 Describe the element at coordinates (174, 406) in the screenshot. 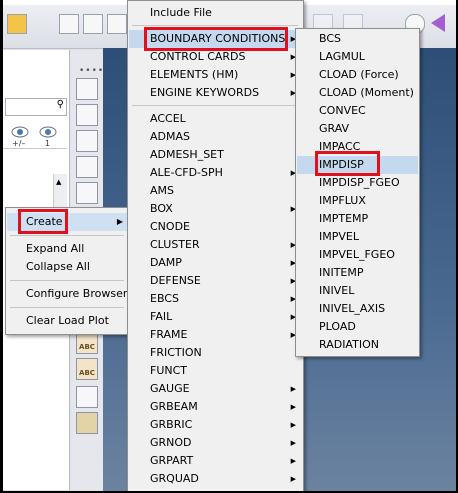

I see `menu-item-label: GRBEAM` at that location.